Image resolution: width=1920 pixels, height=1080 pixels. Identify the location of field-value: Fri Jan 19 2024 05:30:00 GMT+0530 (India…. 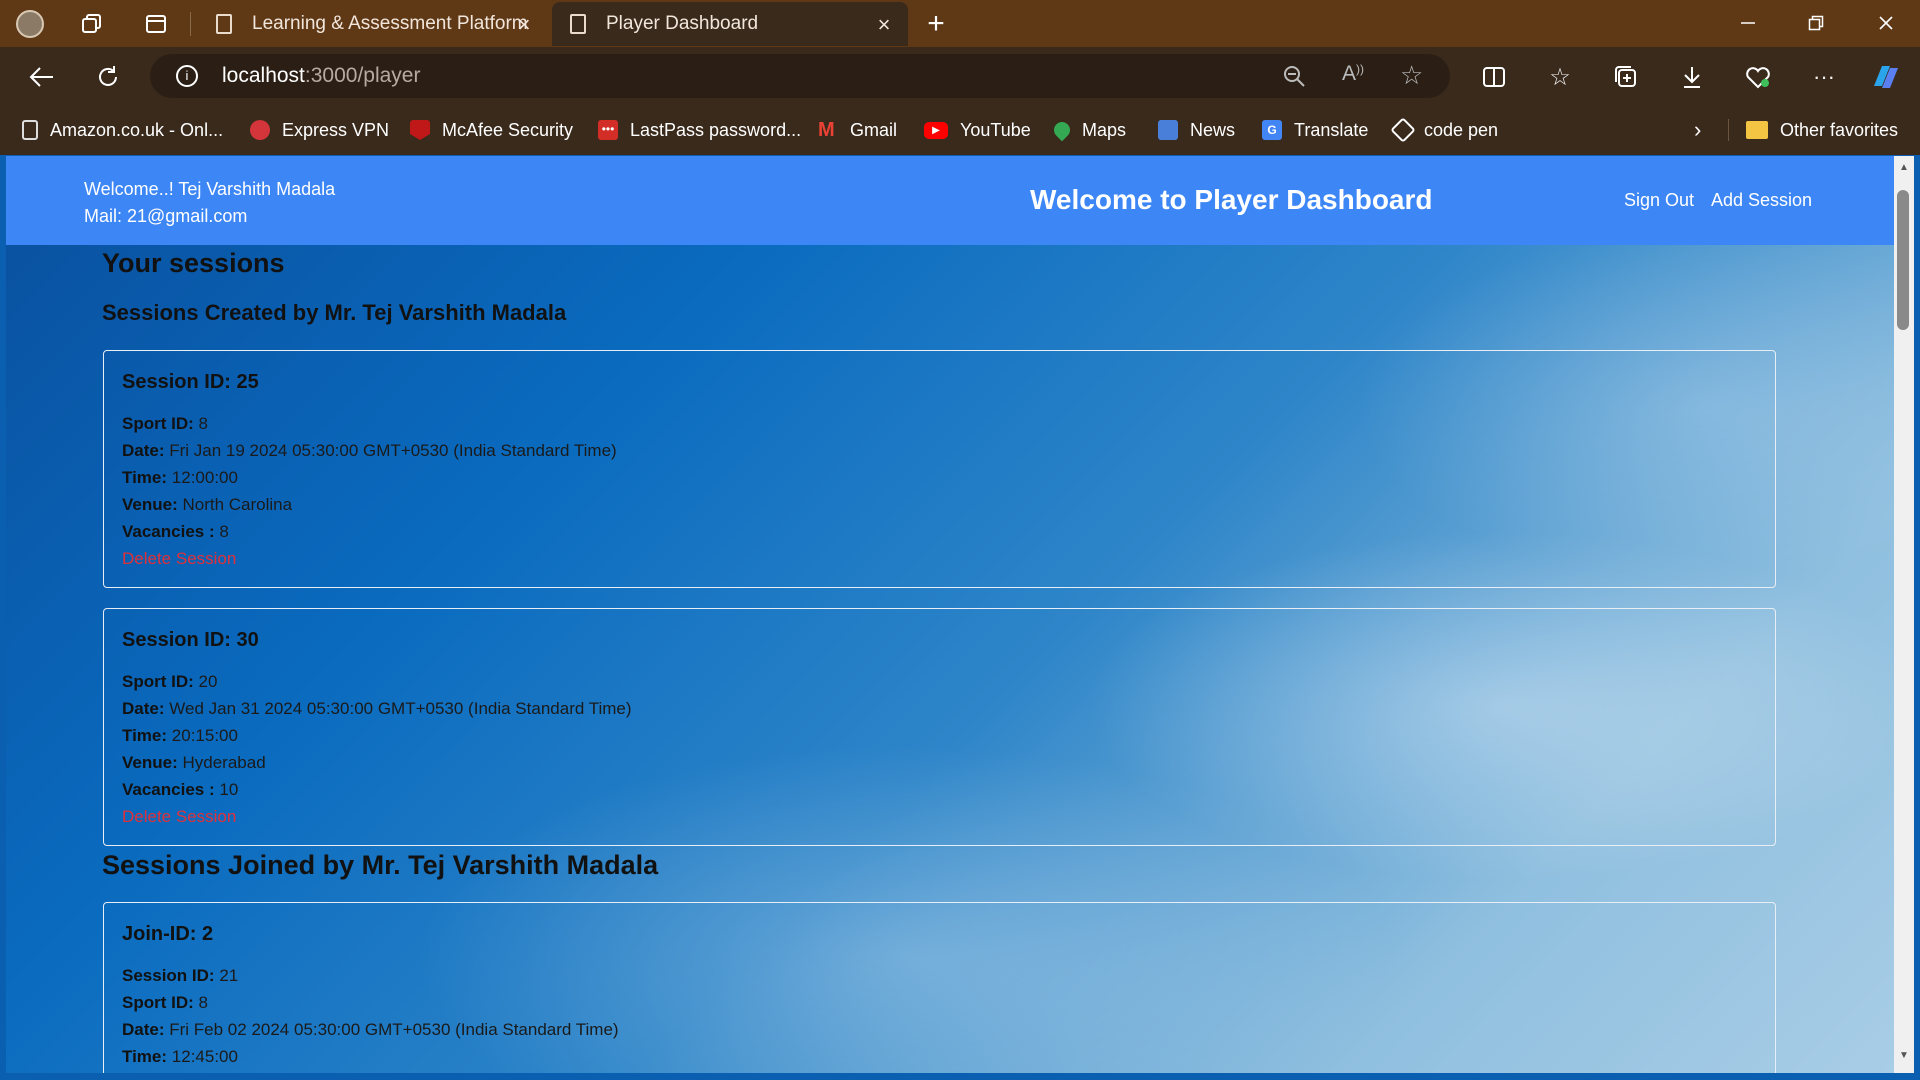
(393, 450).